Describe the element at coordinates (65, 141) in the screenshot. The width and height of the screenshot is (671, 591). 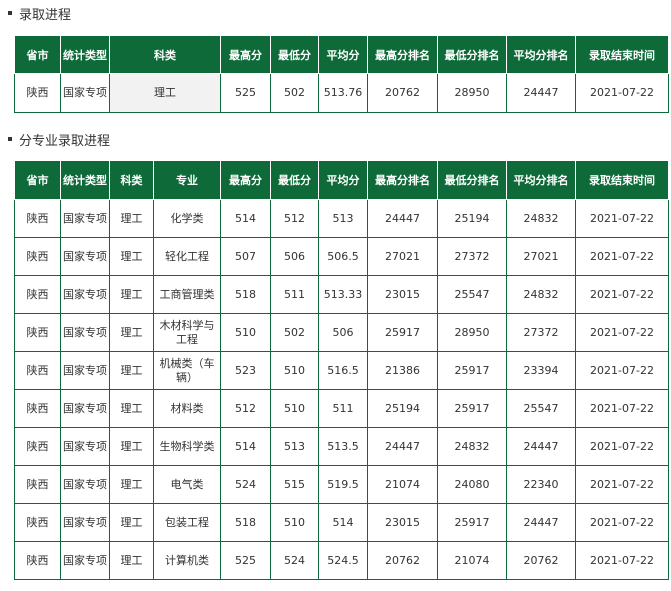
I see `section-title-text: 分专业录取进程` at that location.